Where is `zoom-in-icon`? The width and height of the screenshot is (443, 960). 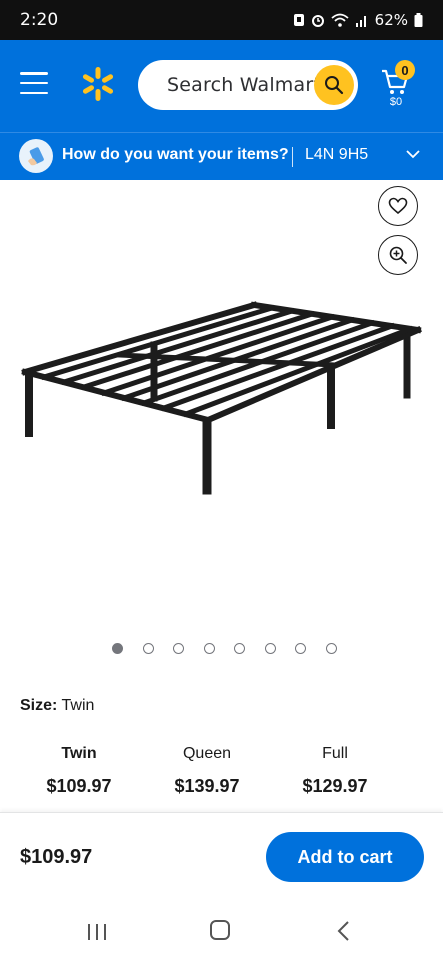 zoom-in-icon is located at coordinates (398, 255).